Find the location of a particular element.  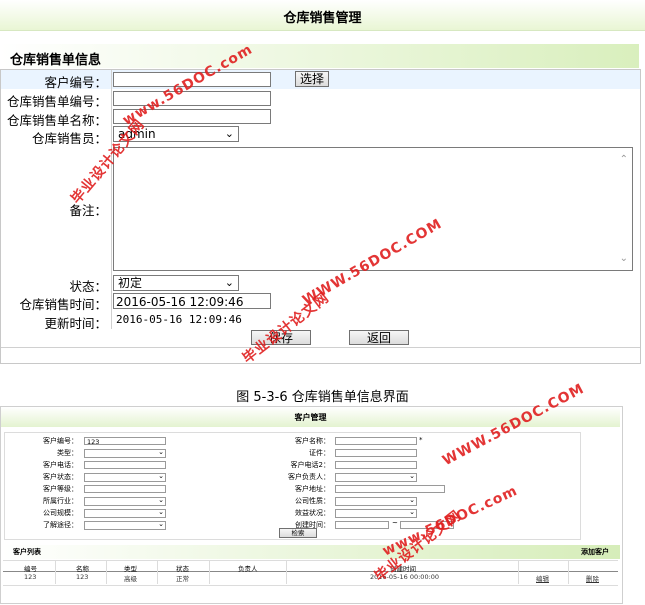

address-input is located at coordinates (390, 489).